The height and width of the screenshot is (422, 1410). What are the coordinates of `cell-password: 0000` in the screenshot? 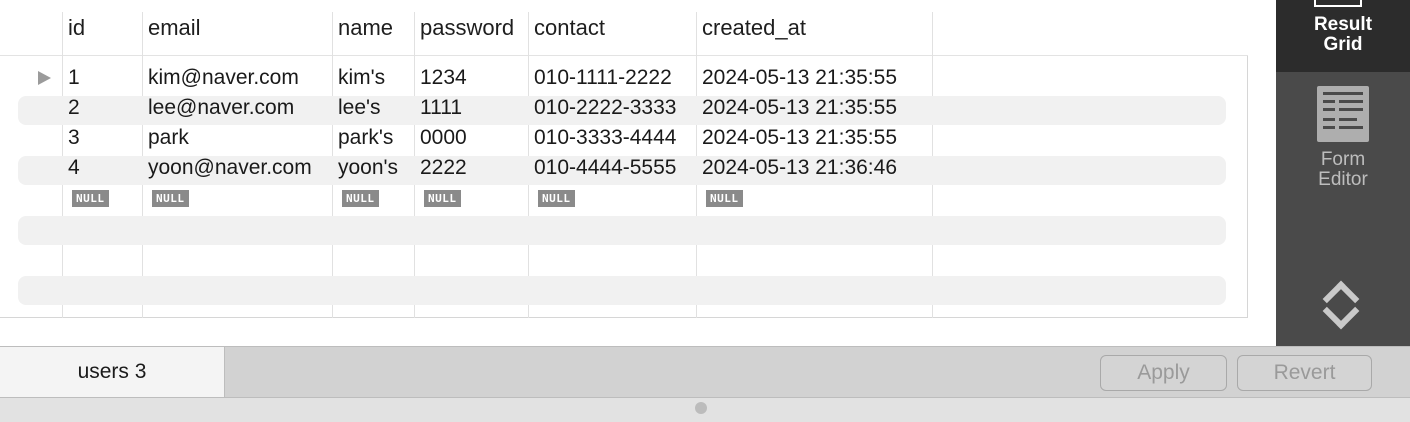 It's located at (443, 138).